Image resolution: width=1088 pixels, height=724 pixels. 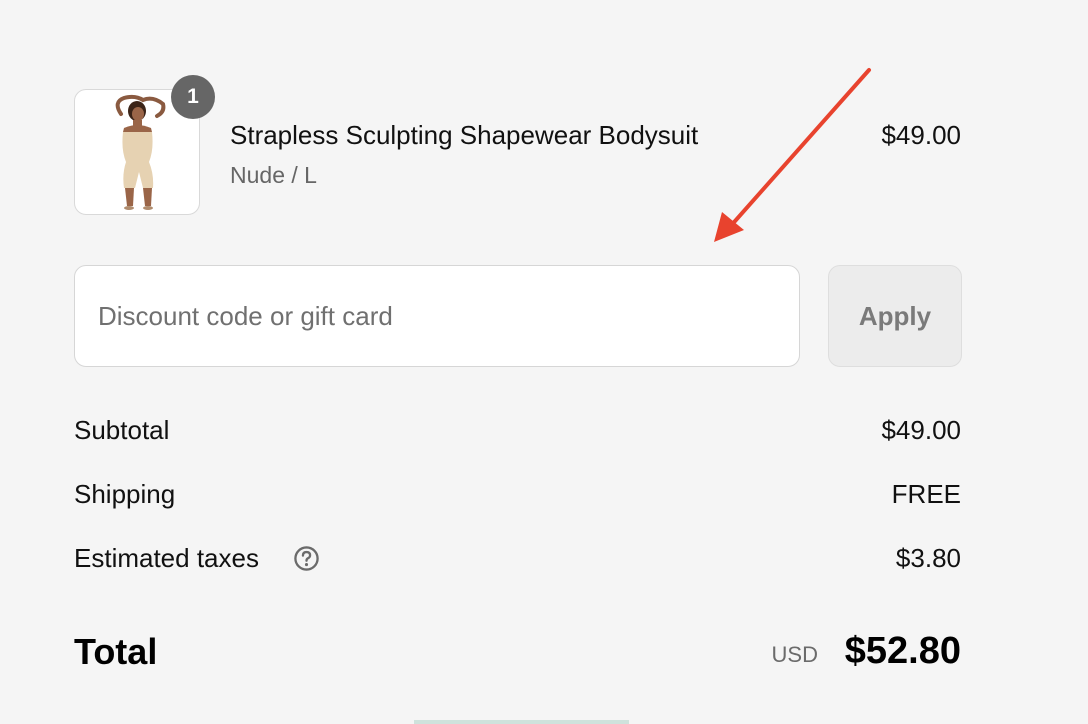 What do you see at coordinates (137, 152) in the screenshot?
I see `product-photo-icon` at bounding box center [137, 152].